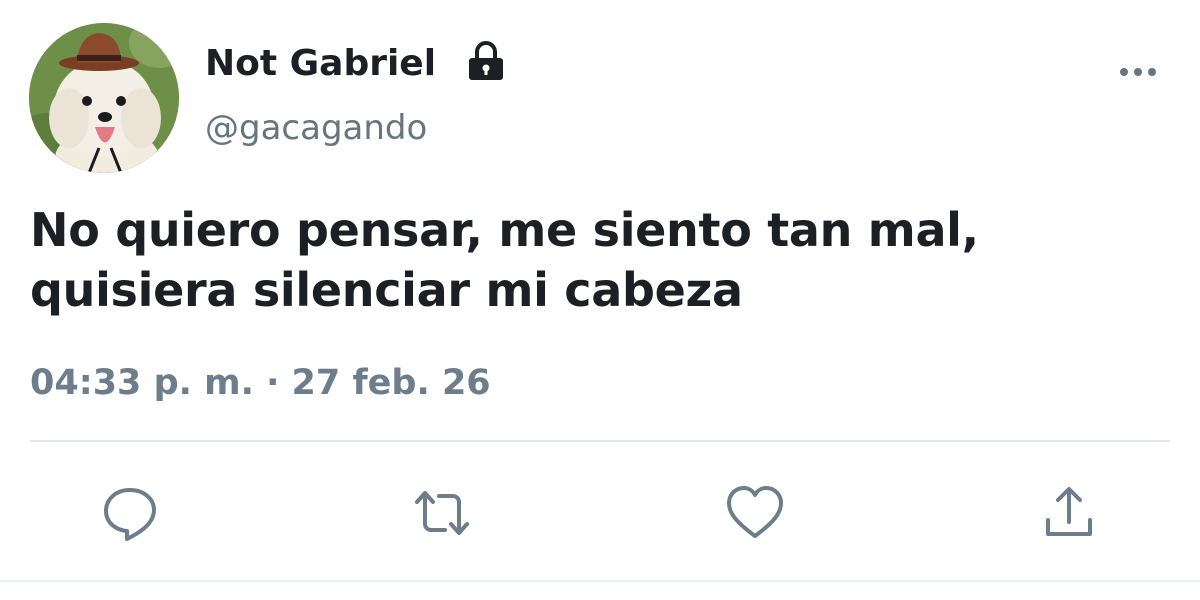  Describe the element at coordinates (600, 581) in the screenshot. I see `bottom-divider` at that location.